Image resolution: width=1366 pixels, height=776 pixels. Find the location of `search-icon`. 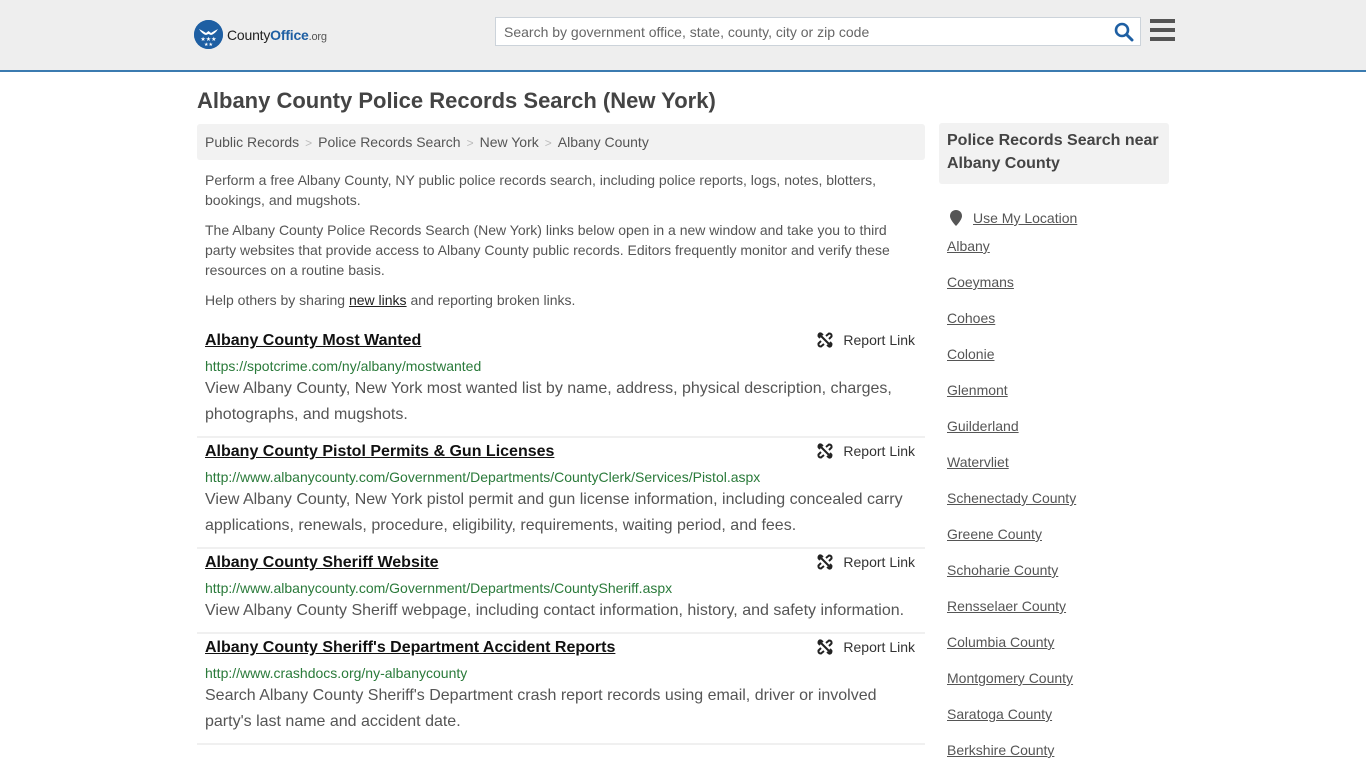

search-icon is located at coordinates (1124, 32).